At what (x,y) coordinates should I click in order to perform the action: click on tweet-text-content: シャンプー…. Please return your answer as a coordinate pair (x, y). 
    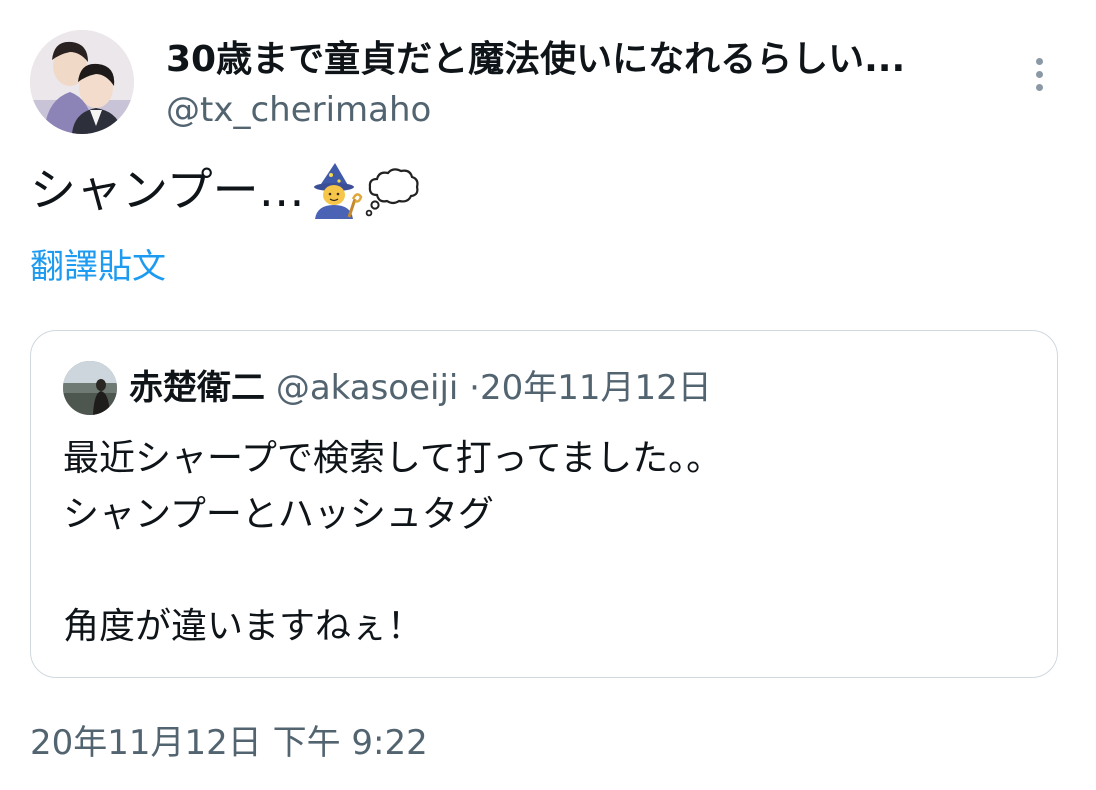
    Looking at the image, I should click on (167, 190).